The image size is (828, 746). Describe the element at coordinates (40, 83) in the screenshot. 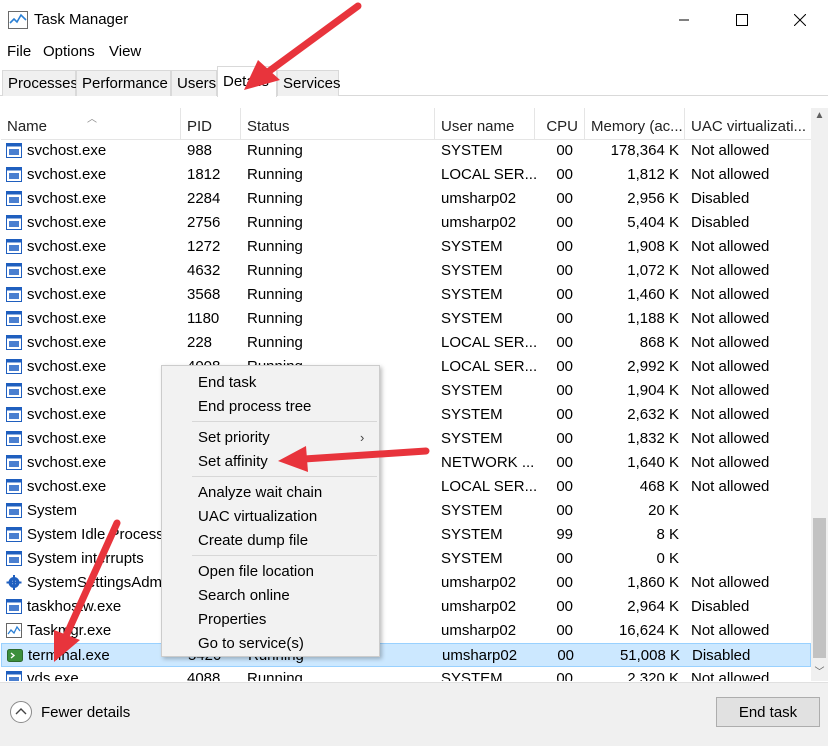

I see `tab-processes: Processes` at that location.